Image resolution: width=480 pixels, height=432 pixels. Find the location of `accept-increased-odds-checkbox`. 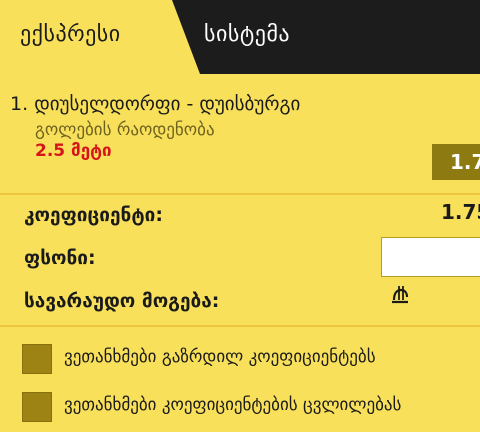

accept-increased-odds-checkbox is located at coordinates (37, 359).